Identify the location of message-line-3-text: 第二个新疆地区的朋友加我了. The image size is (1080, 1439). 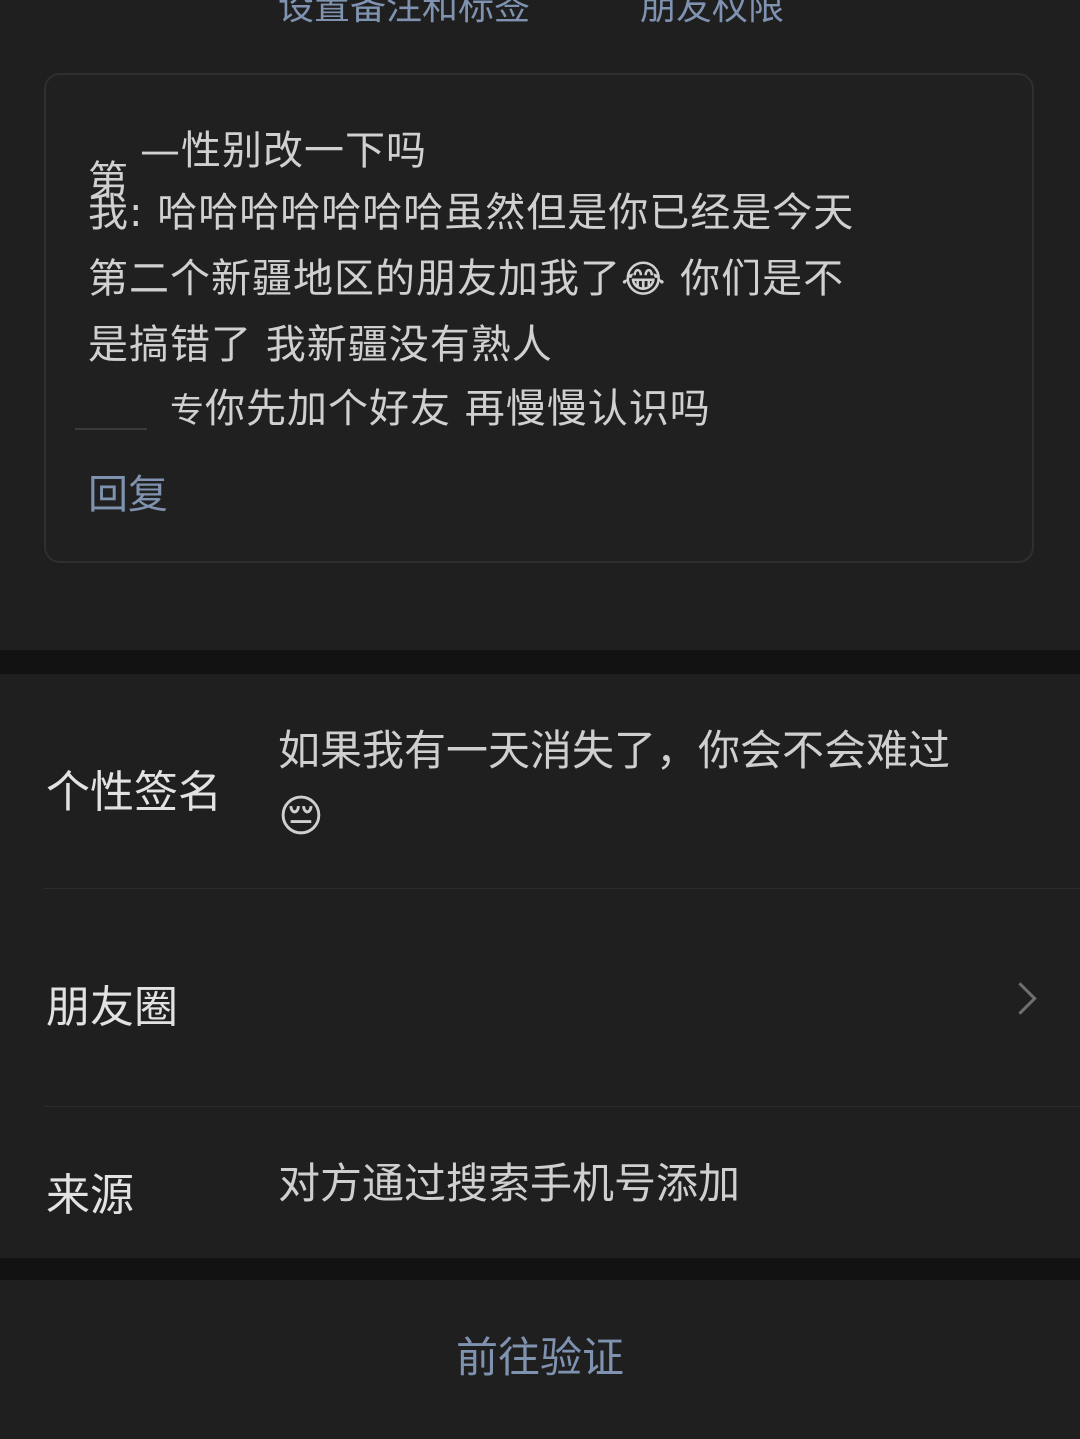
(354, 279).